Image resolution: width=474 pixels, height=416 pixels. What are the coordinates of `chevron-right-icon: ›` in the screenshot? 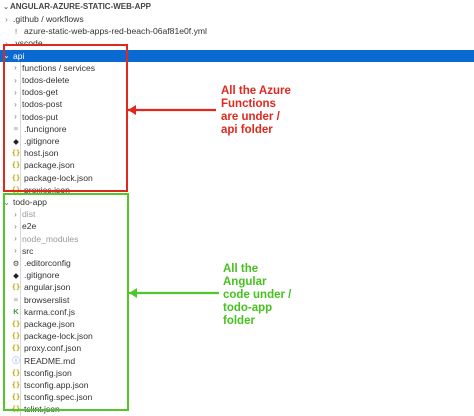 It's located at (6, 19).